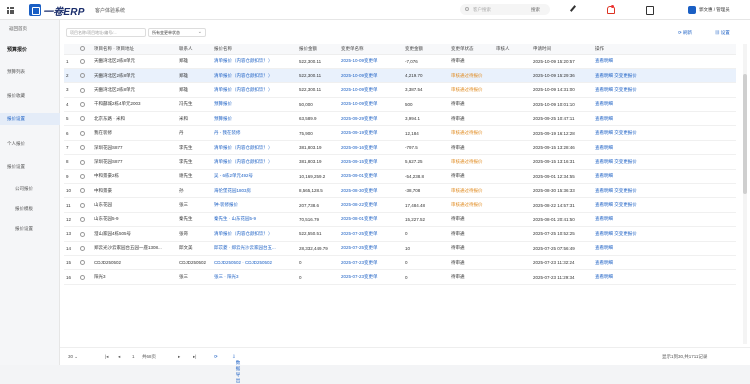  What do you see at coordinates (194, 357) in the screenshot?
I see `last-page-button: ▸|` at bounding box center [194, 357].